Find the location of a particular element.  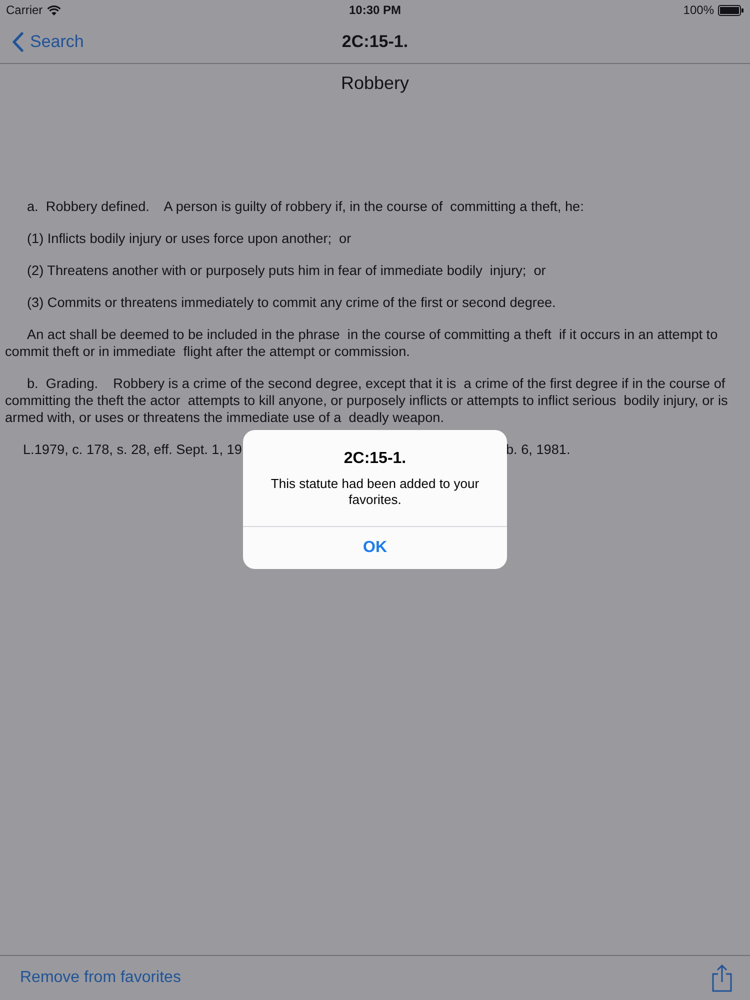

share-button is located at coordinates (722, 978).